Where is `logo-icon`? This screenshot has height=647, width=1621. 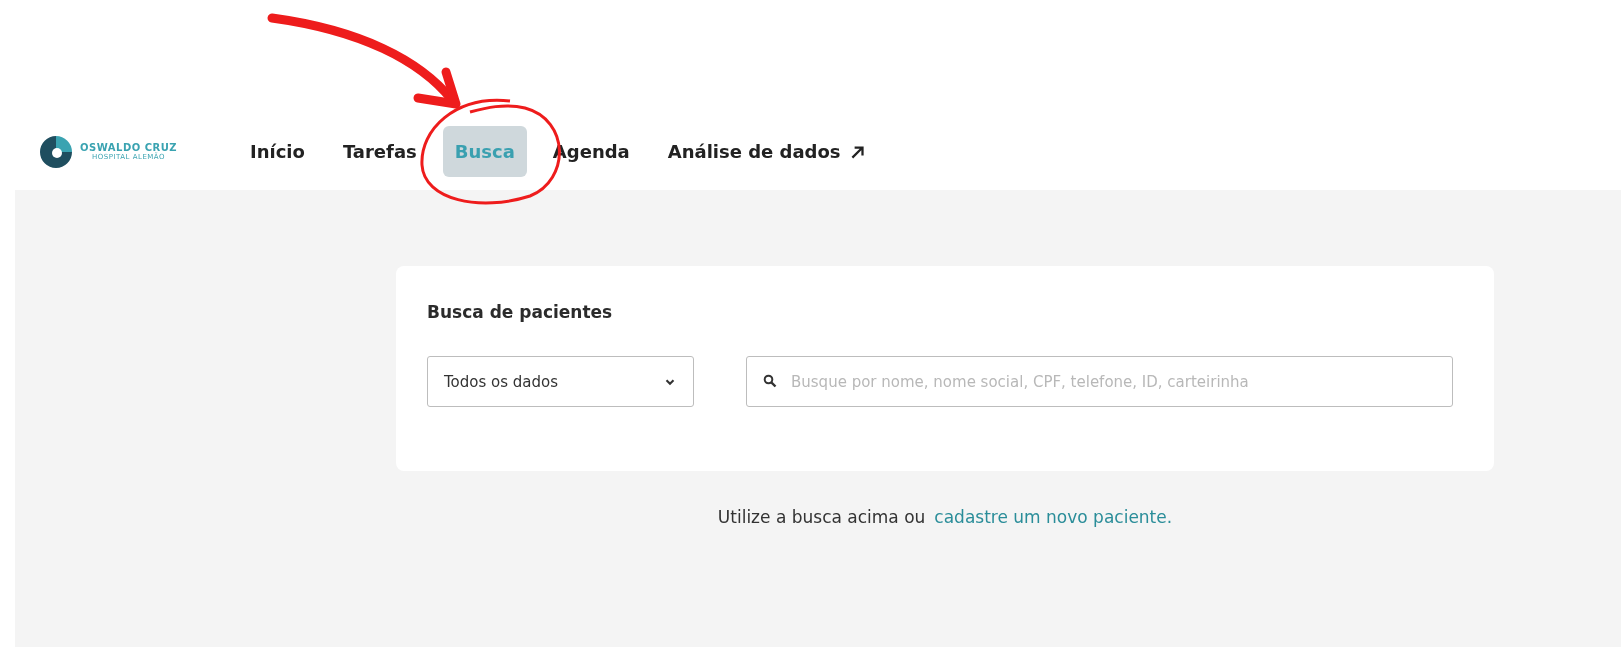 logo-icon is located at coordinates (56, 151).